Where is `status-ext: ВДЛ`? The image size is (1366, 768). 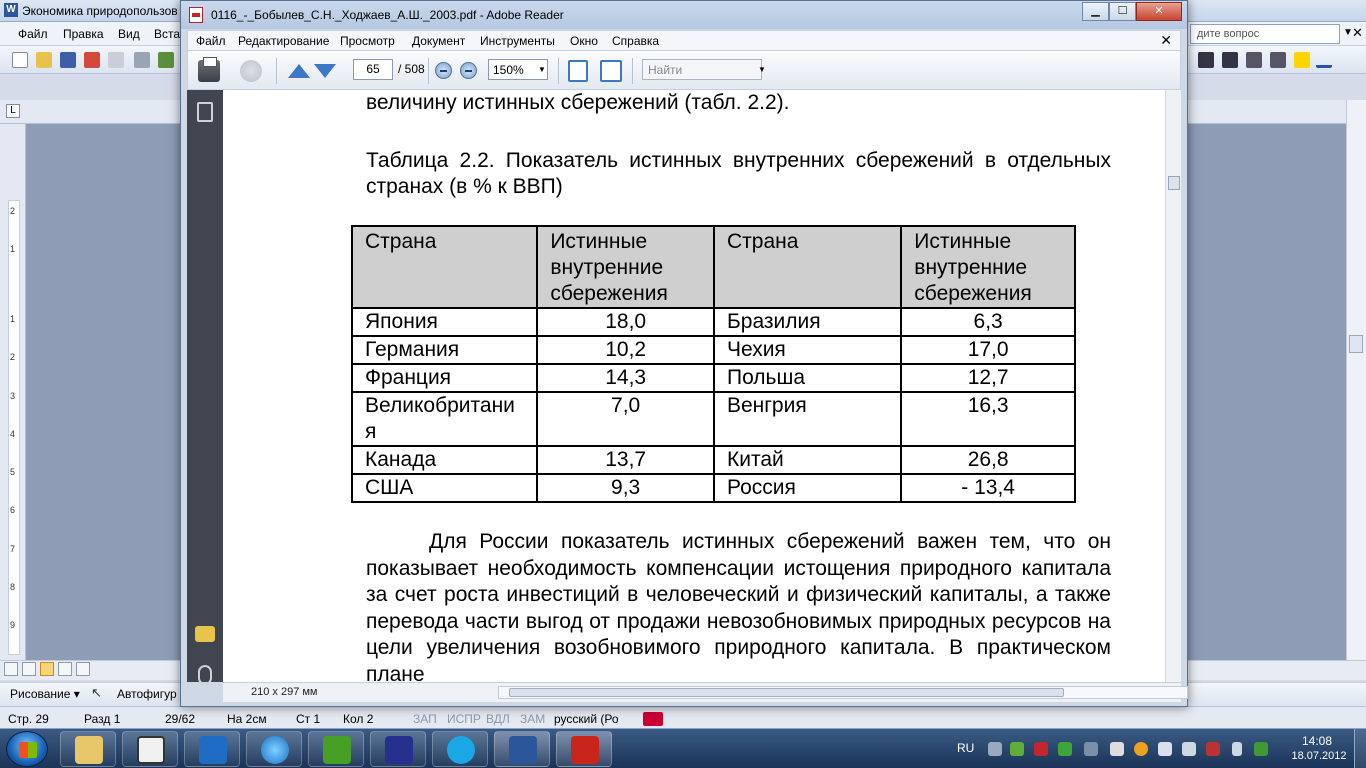
status-ext: ВДЛ is located at coordinates (498, 719).